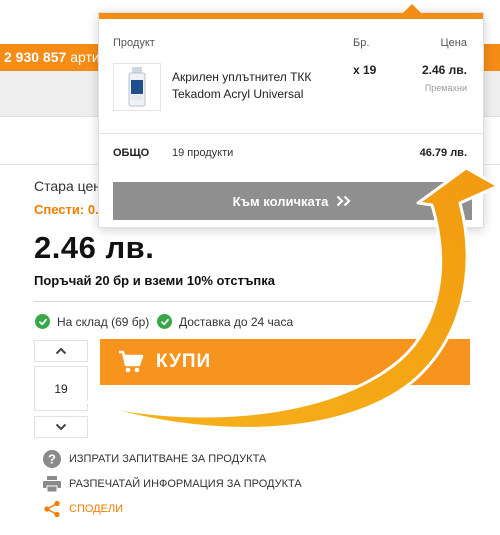 The width and height of the screenshot is (500, 535). I want to click on cart-dropdown-topline, so click(291, 16).